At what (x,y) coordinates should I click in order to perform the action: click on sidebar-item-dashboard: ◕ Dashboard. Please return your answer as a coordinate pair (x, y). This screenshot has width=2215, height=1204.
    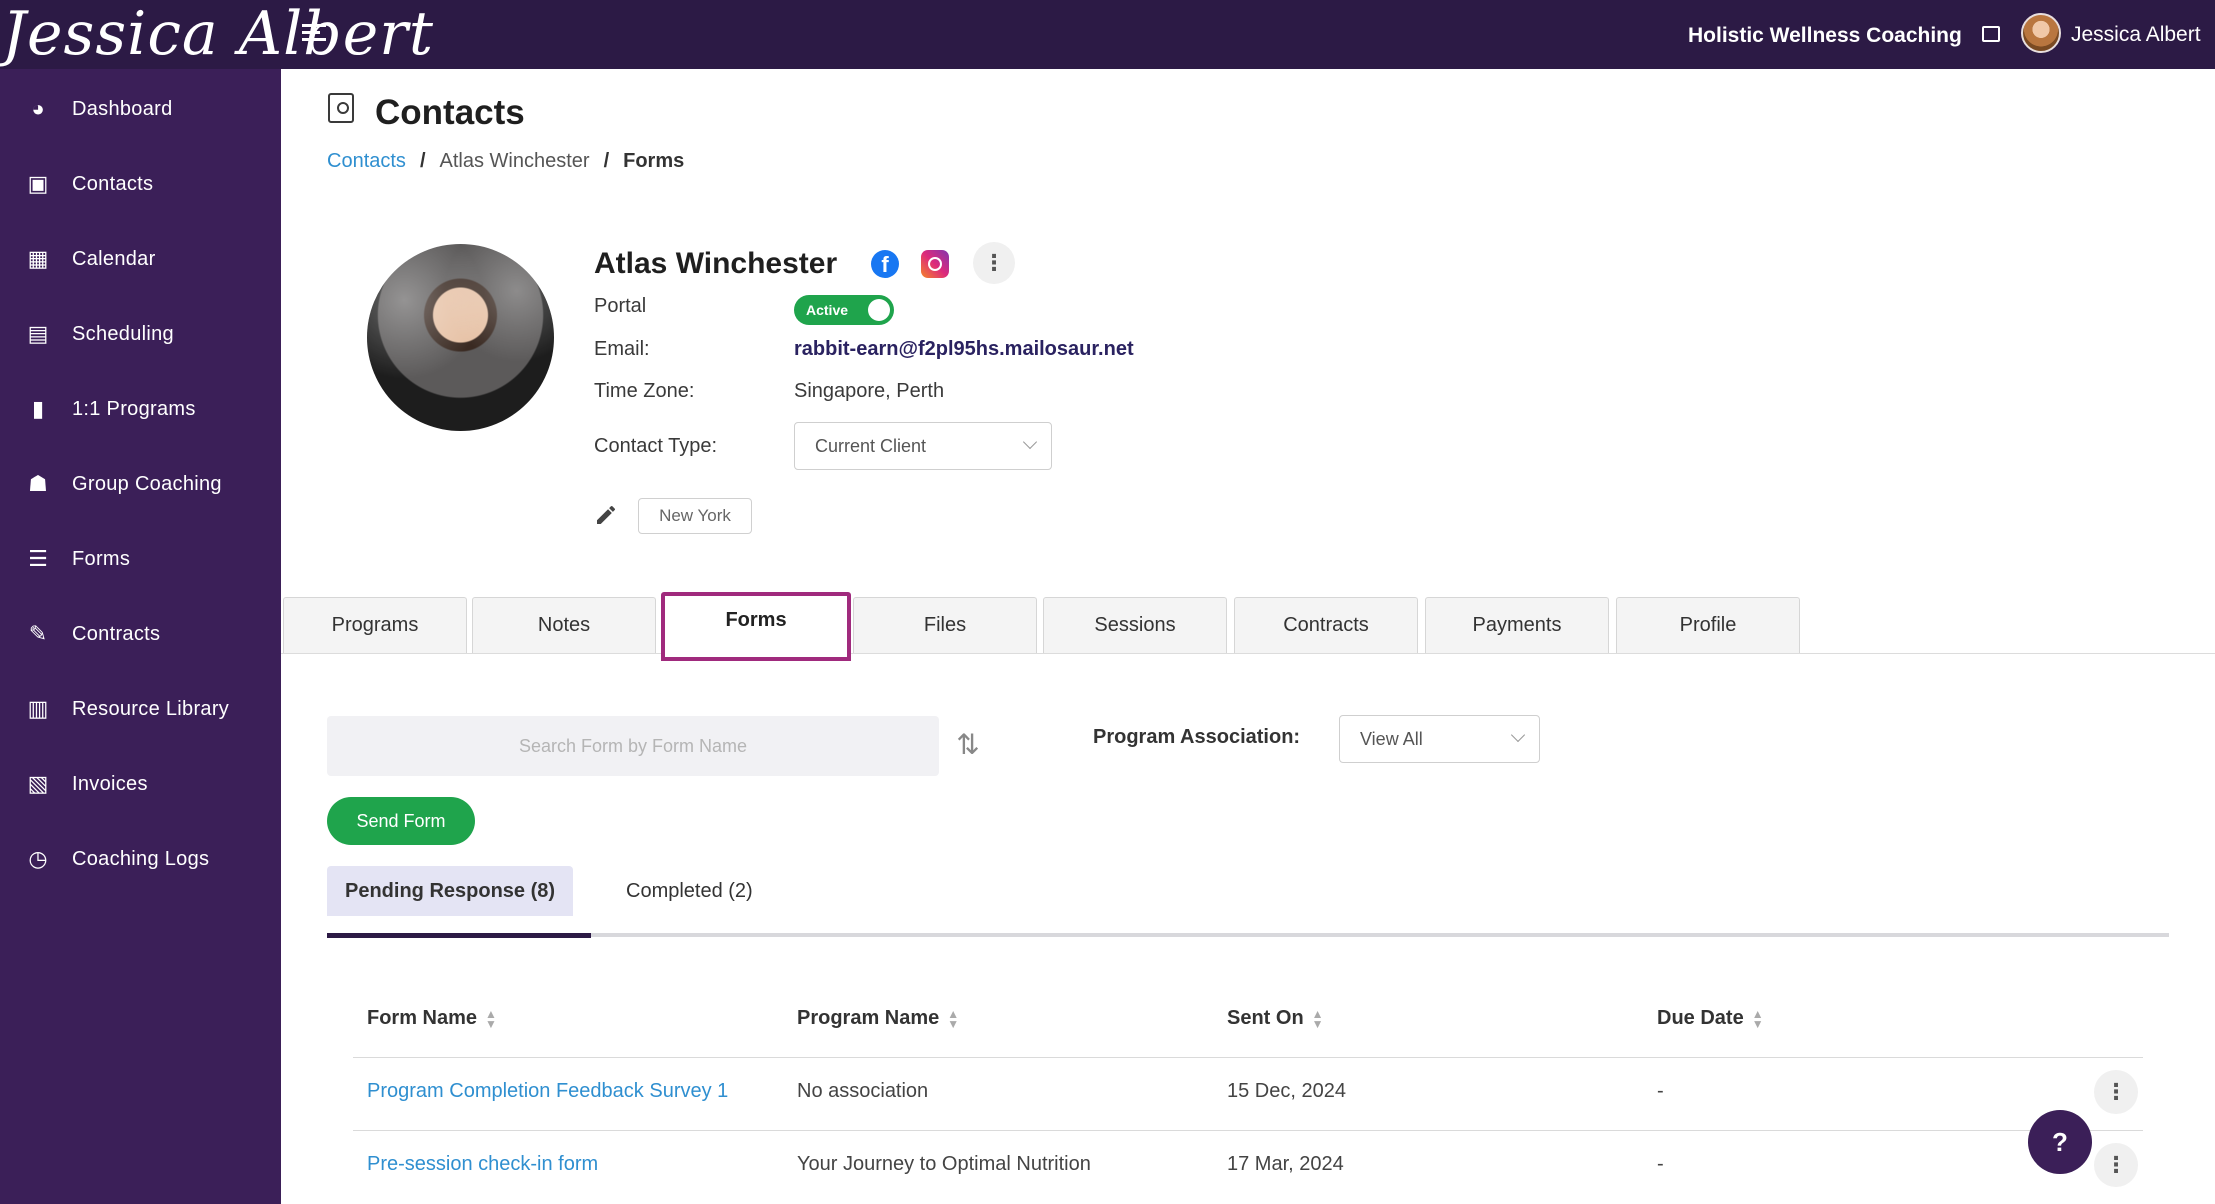
    Looking at the image, I should click on (140, 109).